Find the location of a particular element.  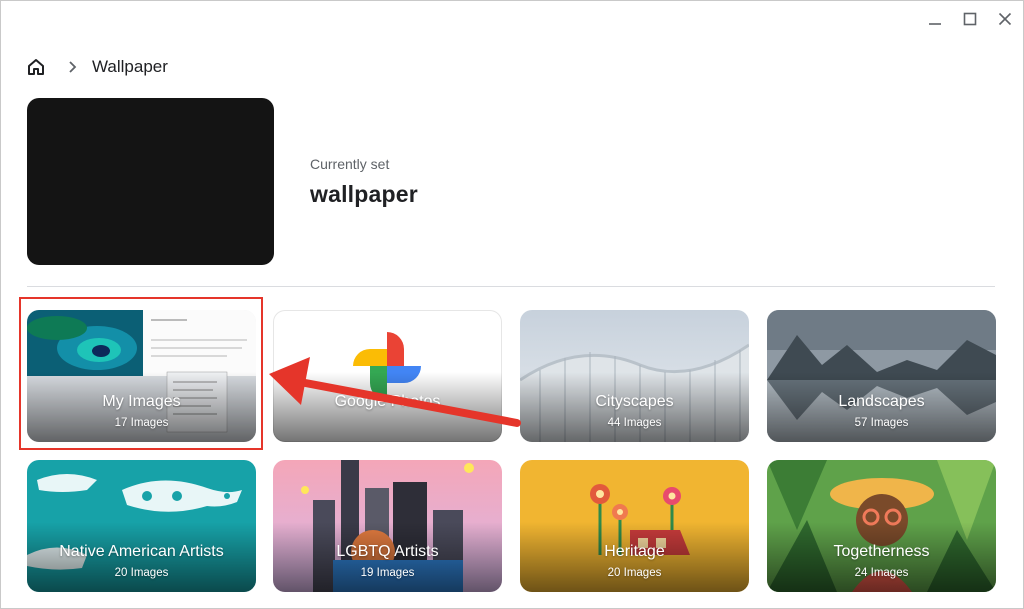

current-wallpaper-name: wallpaper is located at coordinates (364, 194).